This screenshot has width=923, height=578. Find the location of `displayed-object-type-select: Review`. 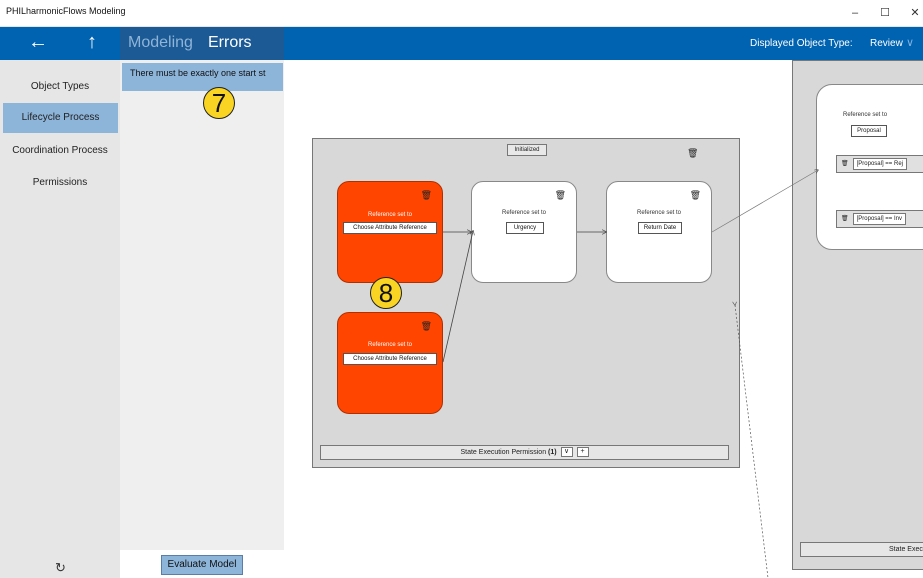

displayed-object-type-select: Review is located at coordinates (886, 43).